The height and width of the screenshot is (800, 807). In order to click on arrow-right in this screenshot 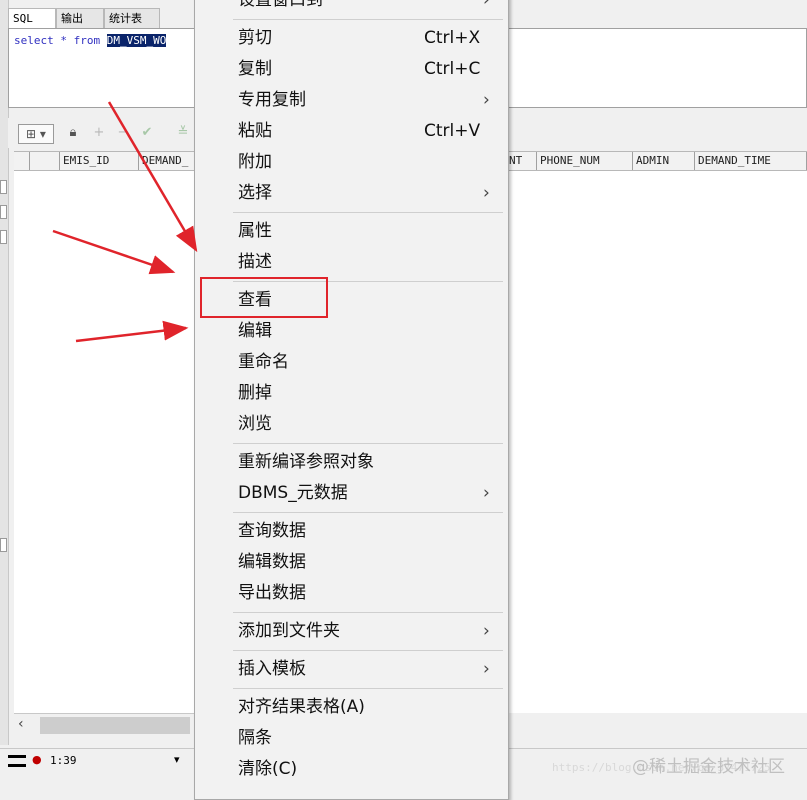, I will do `click(114, 252)`.